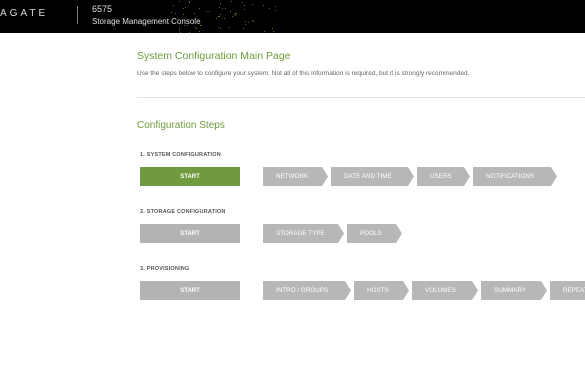 This screenshot has width=585, height=390. What do you see at coordinates (77, 15) in the screenshot?
I see `header-divider` at bounding box center [77, 15].